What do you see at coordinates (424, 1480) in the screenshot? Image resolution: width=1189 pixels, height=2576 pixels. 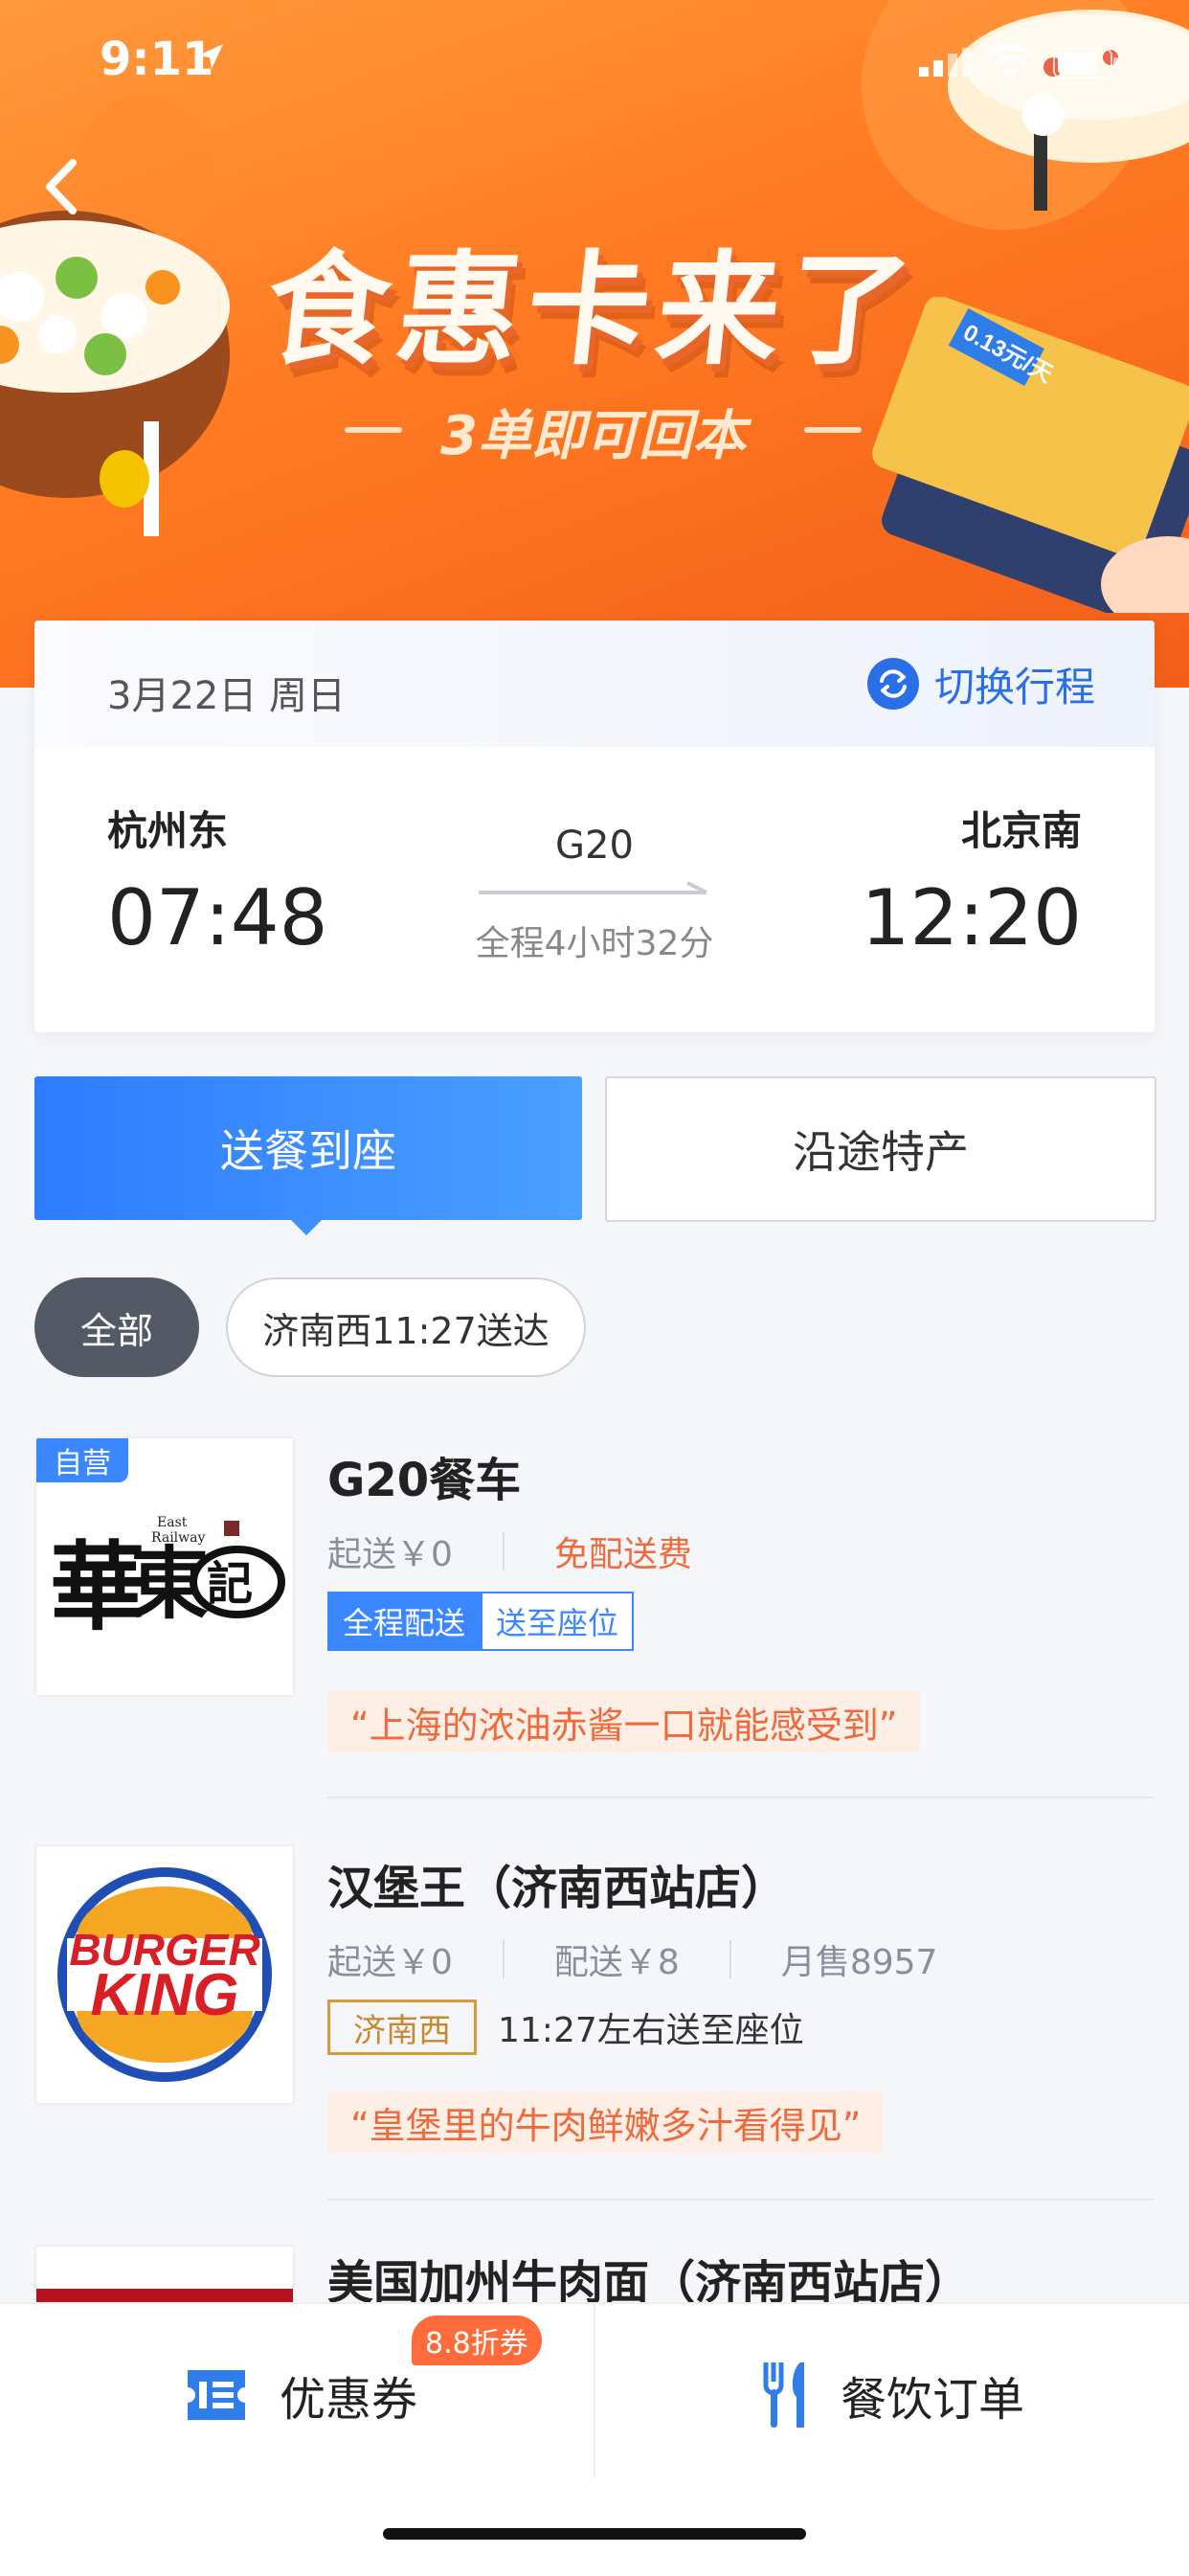 I see `shop-name: G20餐车` at bounding box center [424, 1480].